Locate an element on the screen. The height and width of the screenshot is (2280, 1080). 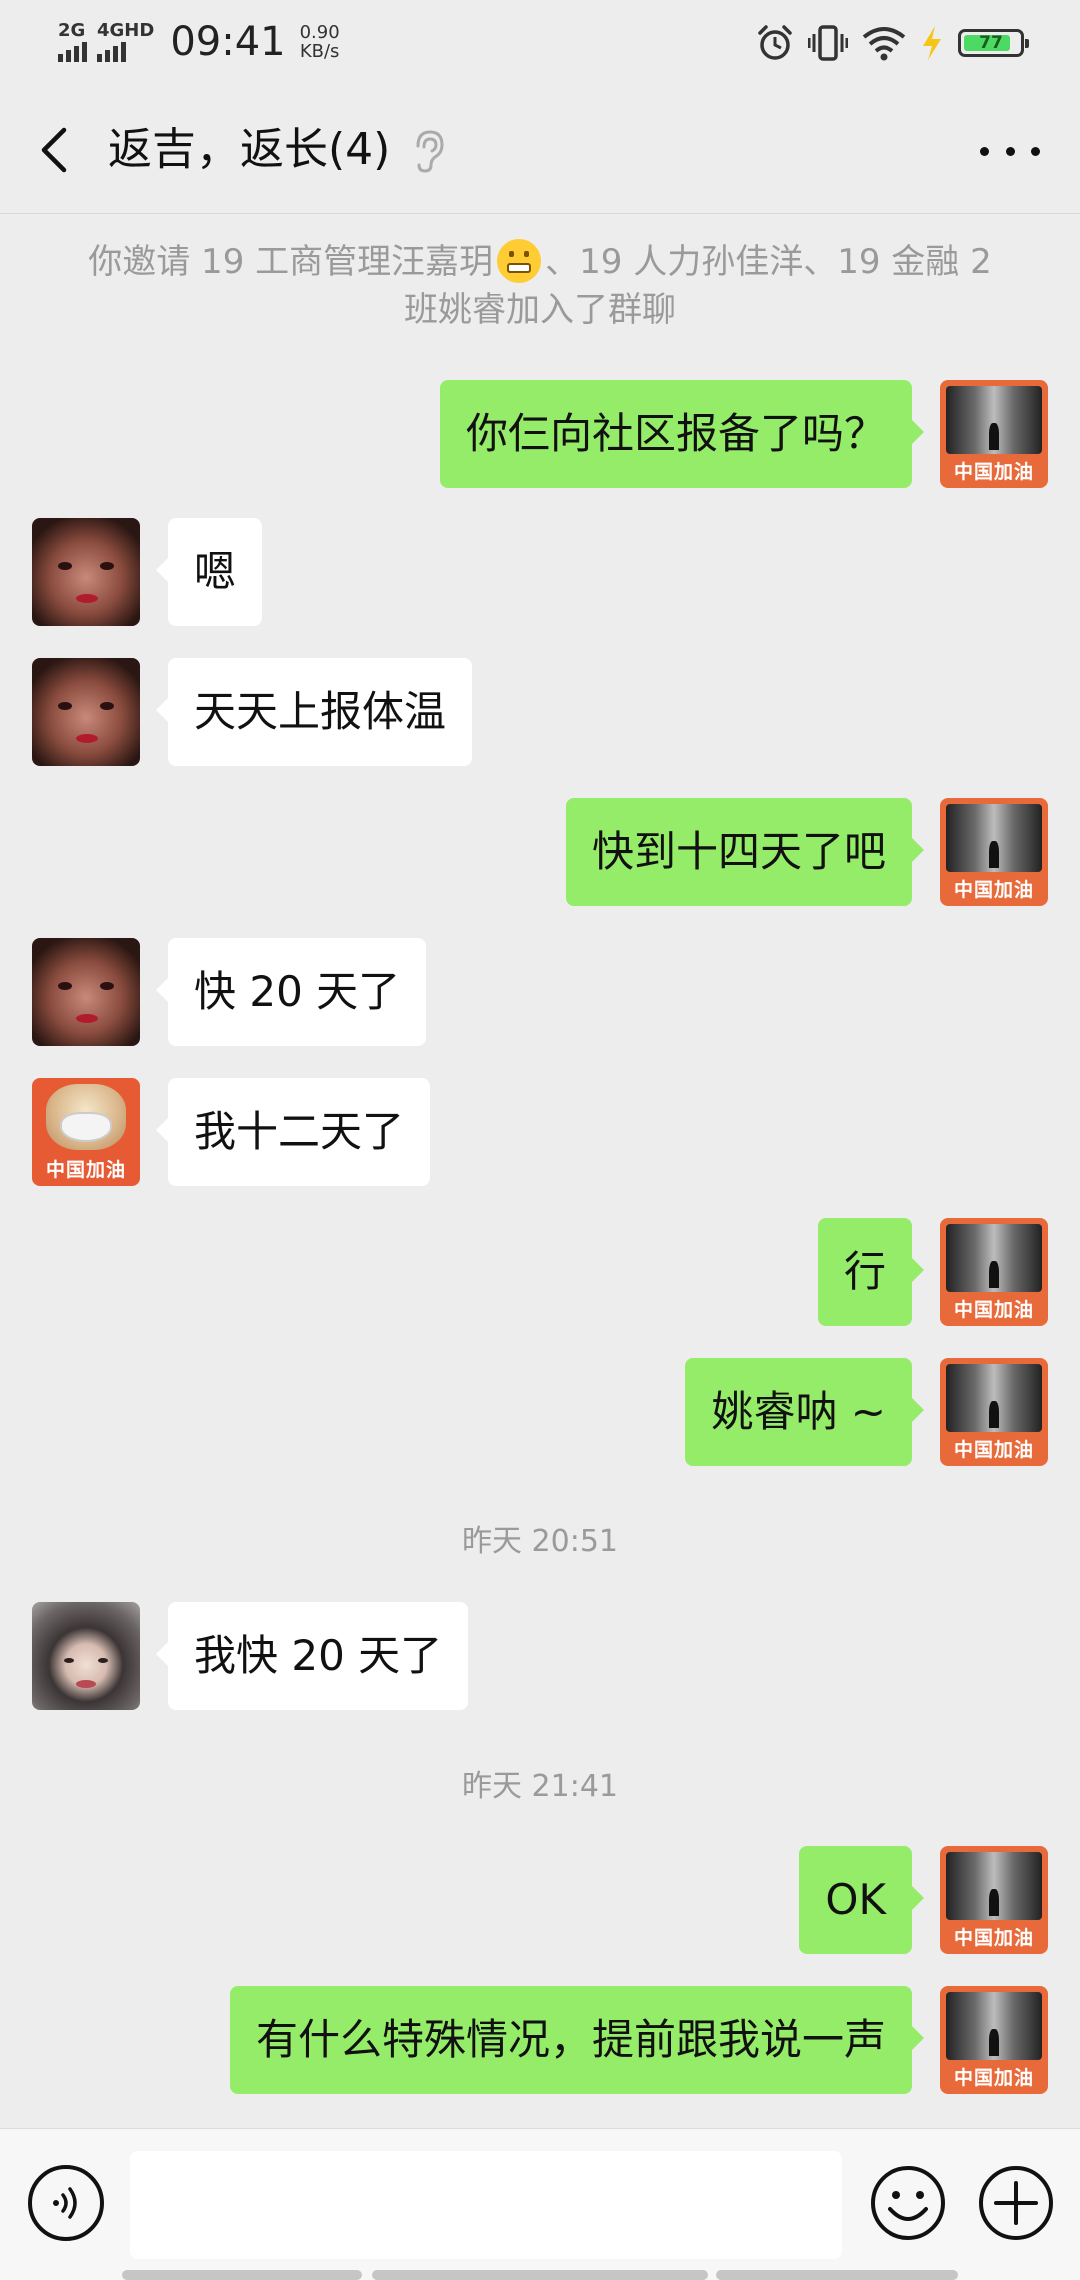
vibrate-icon is located at coordinates (828, 43).